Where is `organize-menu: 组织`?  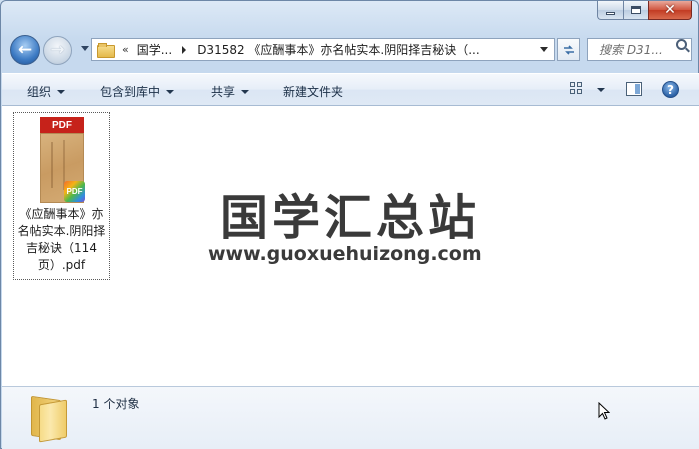
organize-menu: 组织 is located at coordinates (46, 91).